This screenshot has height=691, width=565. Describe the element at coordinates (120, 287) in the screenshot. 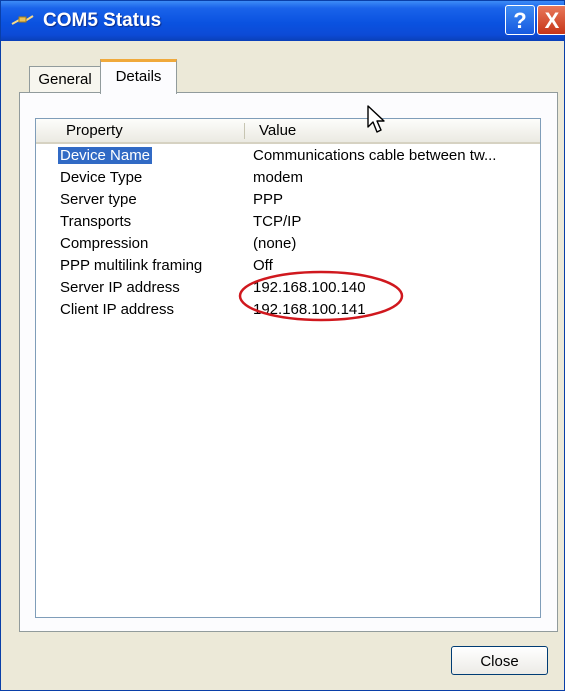

I see `property-cell: Server IP address` at that location.